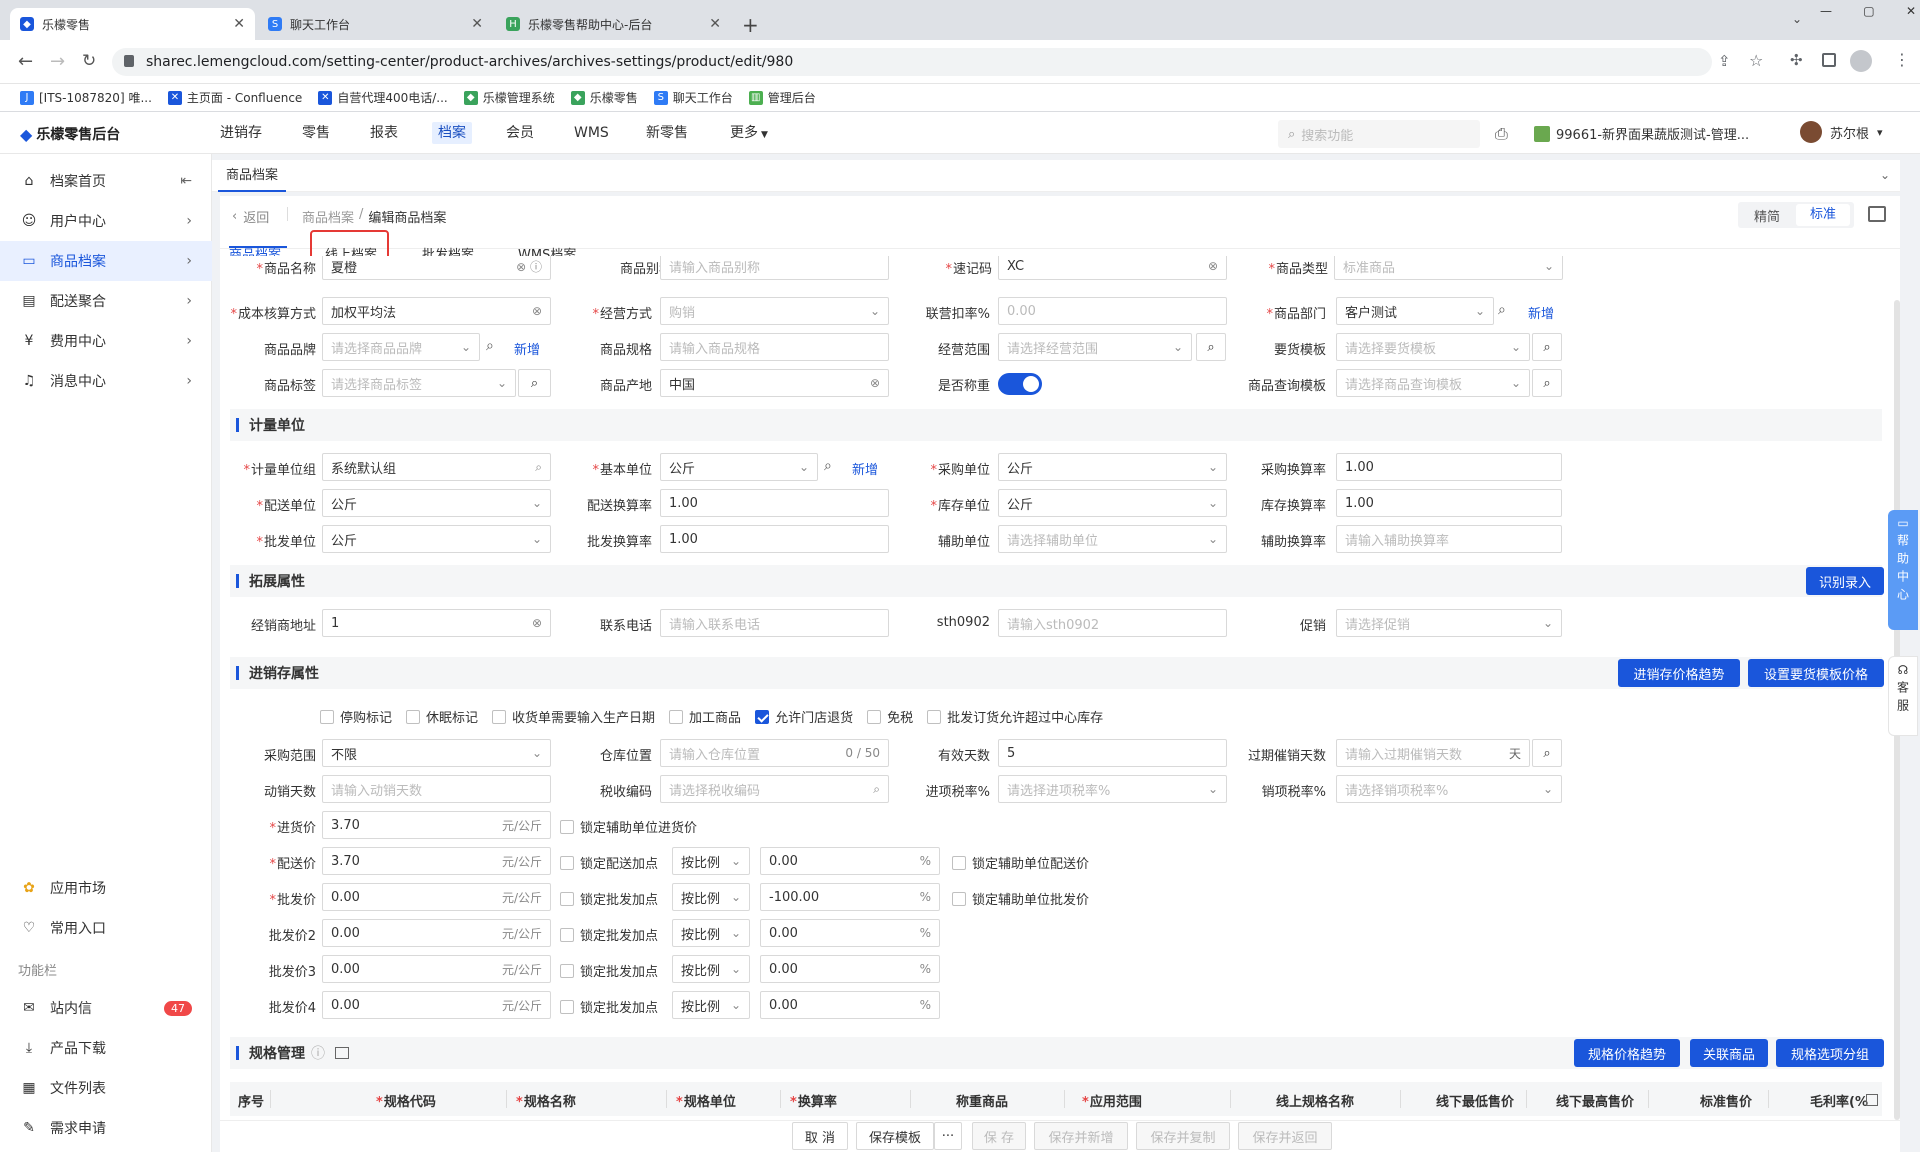 The image size is (1920, 1152). Describe the element at coordinates (1112, 311) in the screenshot. I see `joint-rate-input: 0.00` at that location.